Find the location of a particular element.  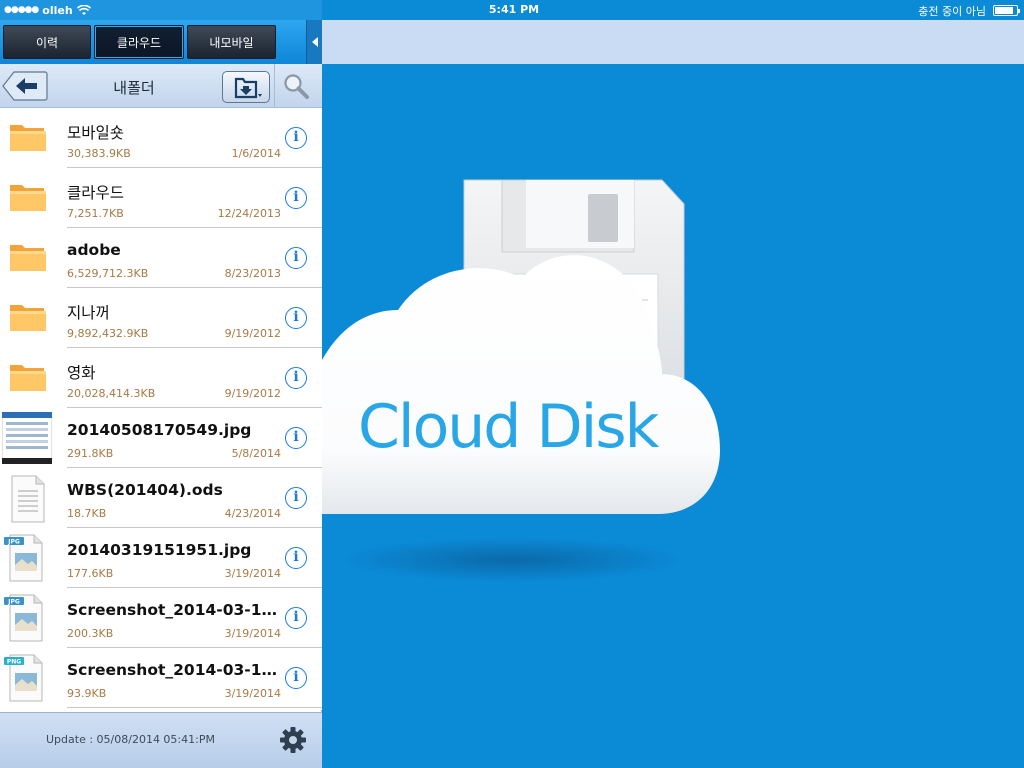

file-row: JPG 20140319151951.jpg 177.6KB 3/19/2014 i is located at coordinates (161, 558).